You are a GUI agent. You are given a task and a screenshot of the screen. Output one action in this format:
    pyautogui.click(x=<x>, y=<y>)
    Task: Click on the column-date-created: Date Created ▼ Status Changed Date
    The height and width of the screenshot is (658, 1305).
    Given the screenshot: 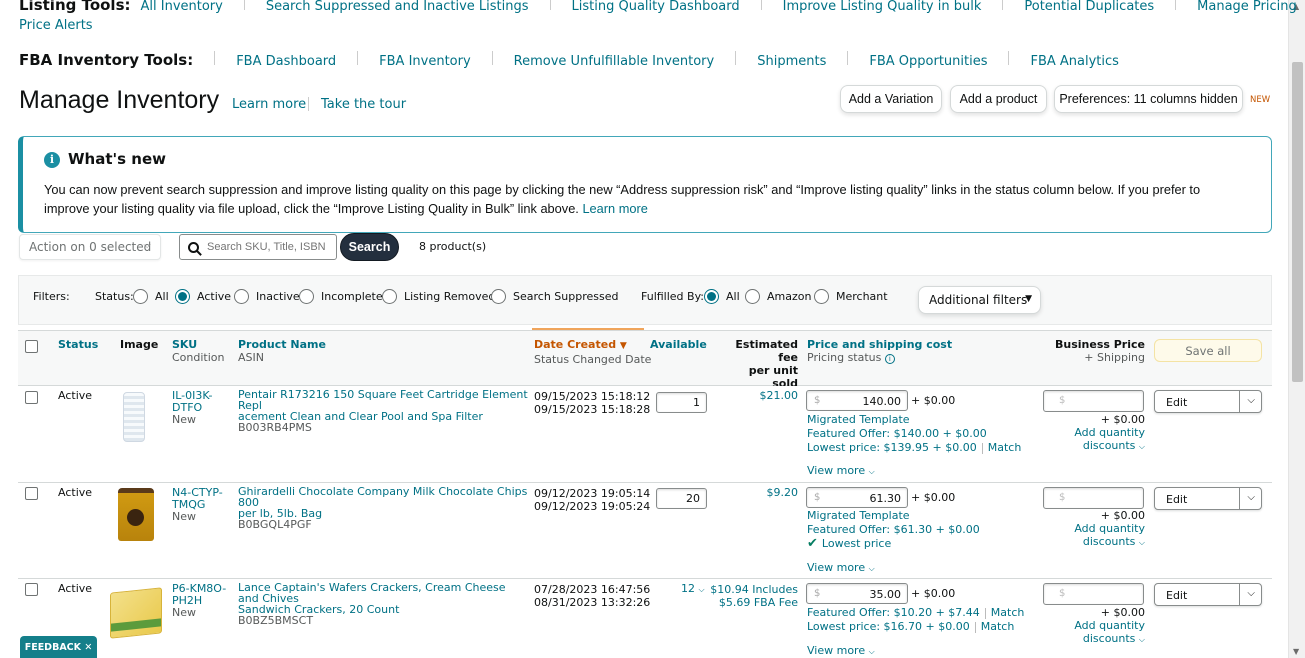 What is the action you would take?
    pyautogui.click(x=592, y=352)
    